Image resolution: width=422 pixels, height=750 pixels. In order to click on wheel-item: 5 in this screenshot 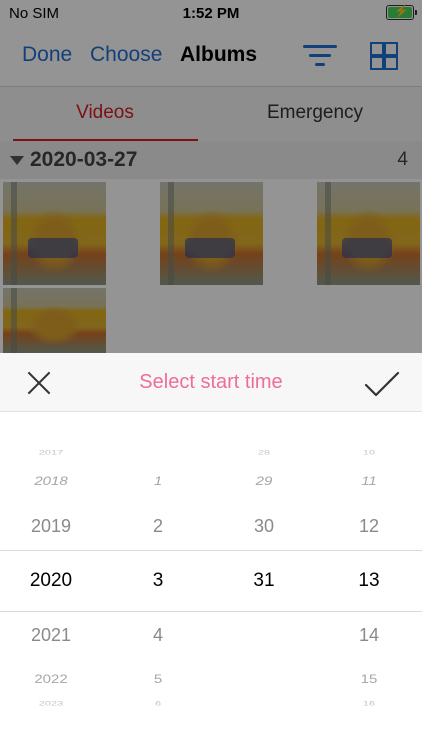, I will do `click(158, 679)`.